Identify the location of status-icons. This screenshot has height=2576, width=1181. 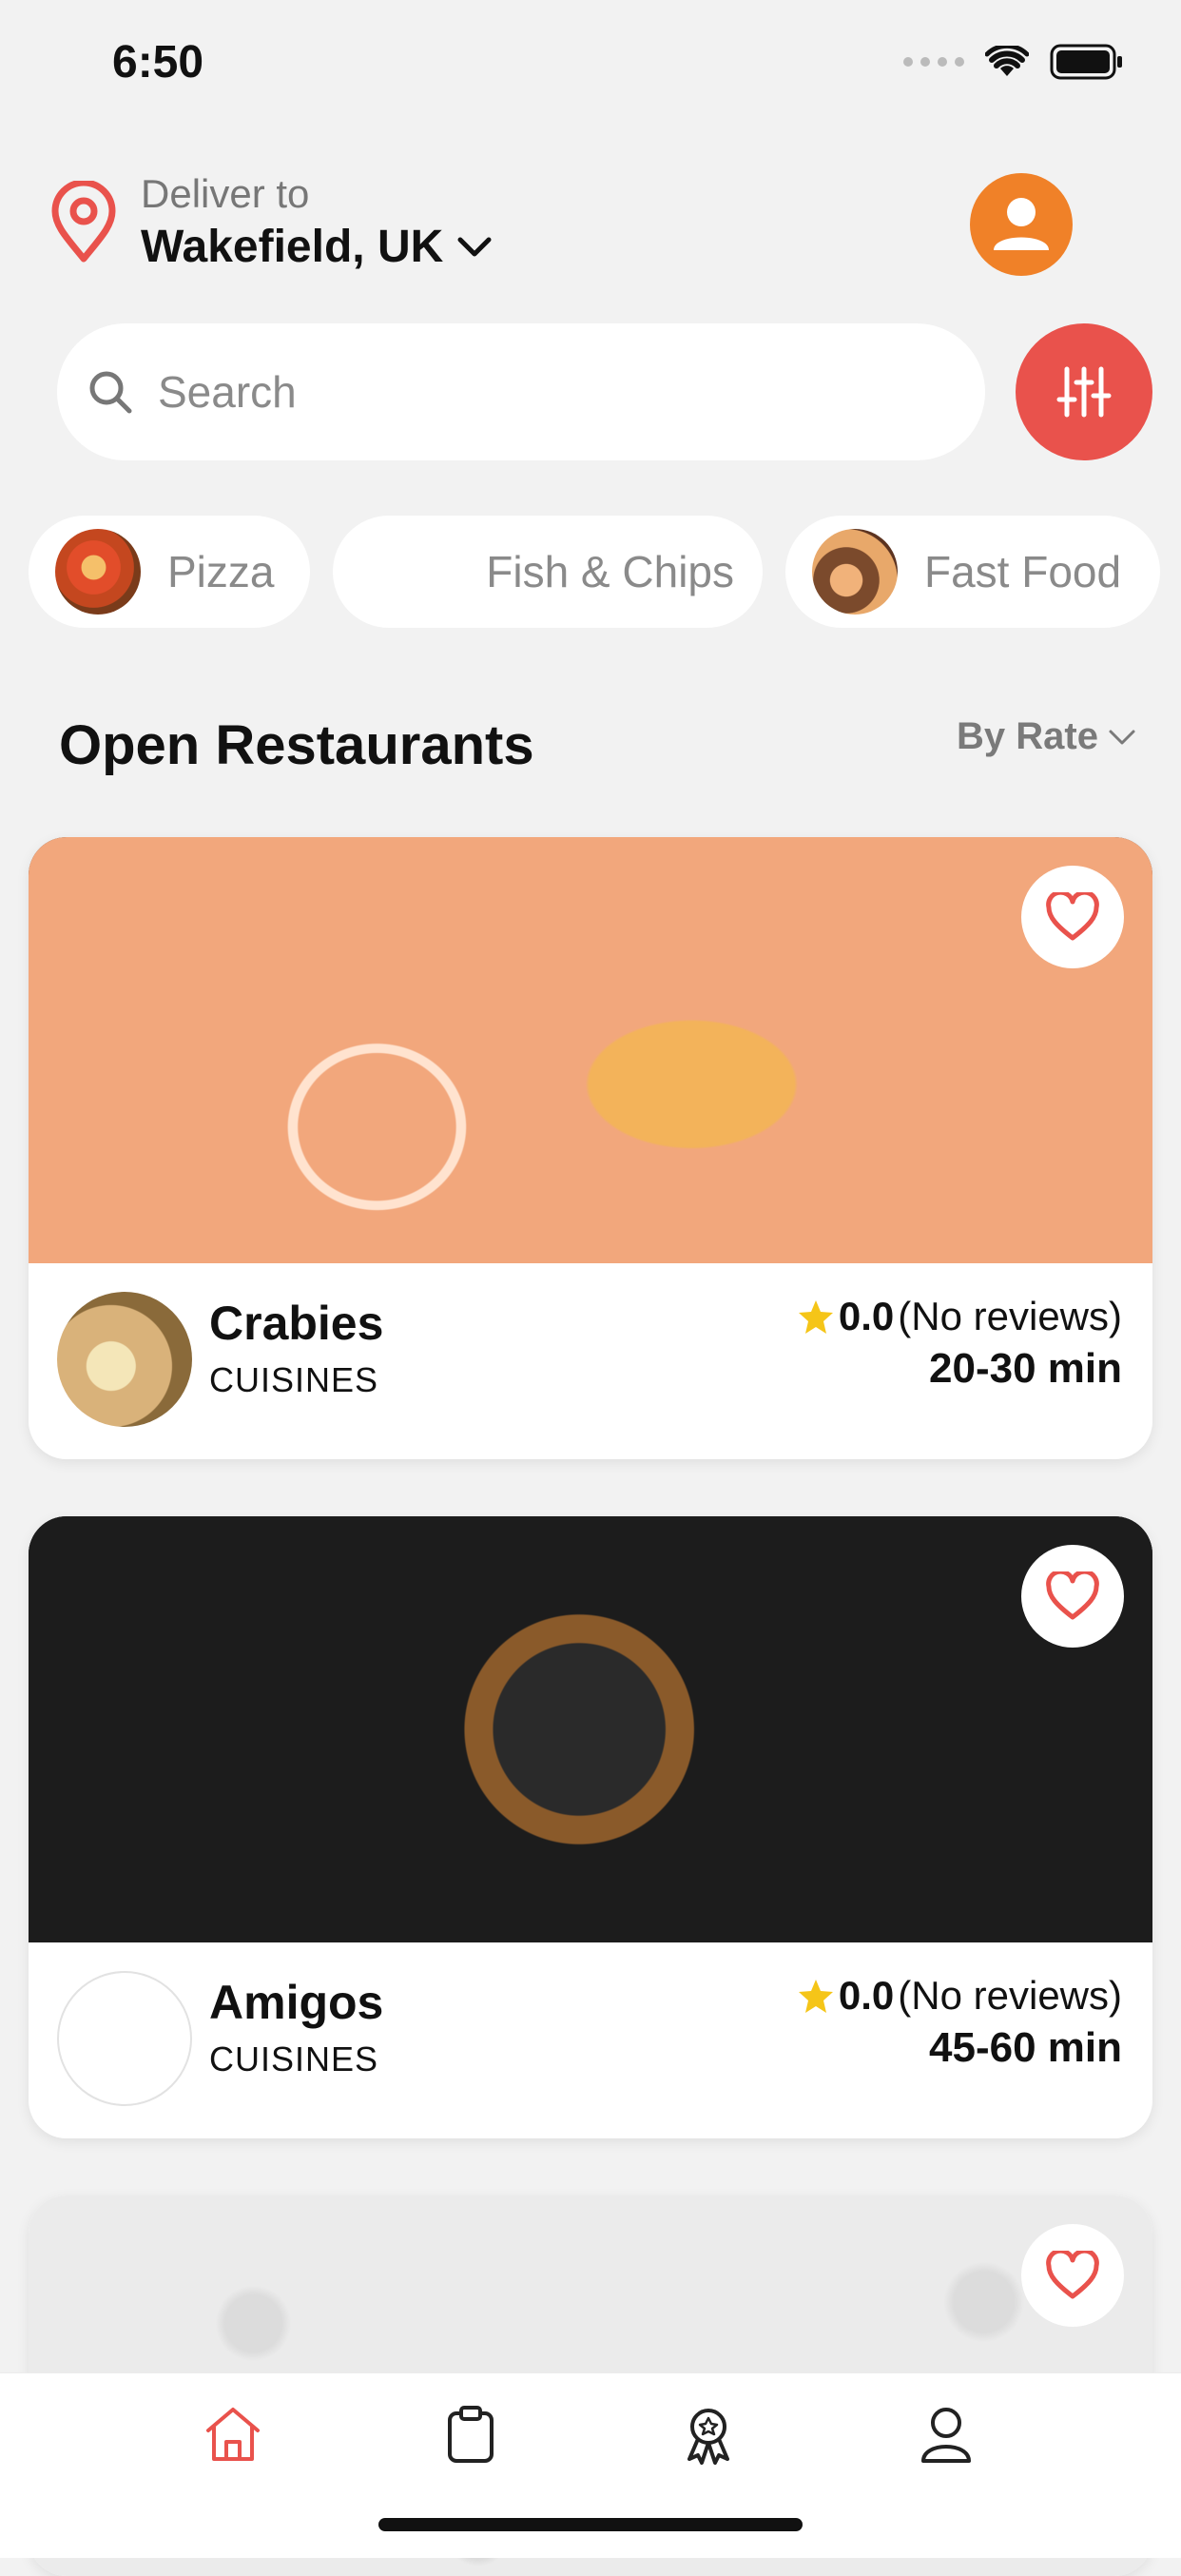
(1013, 62).